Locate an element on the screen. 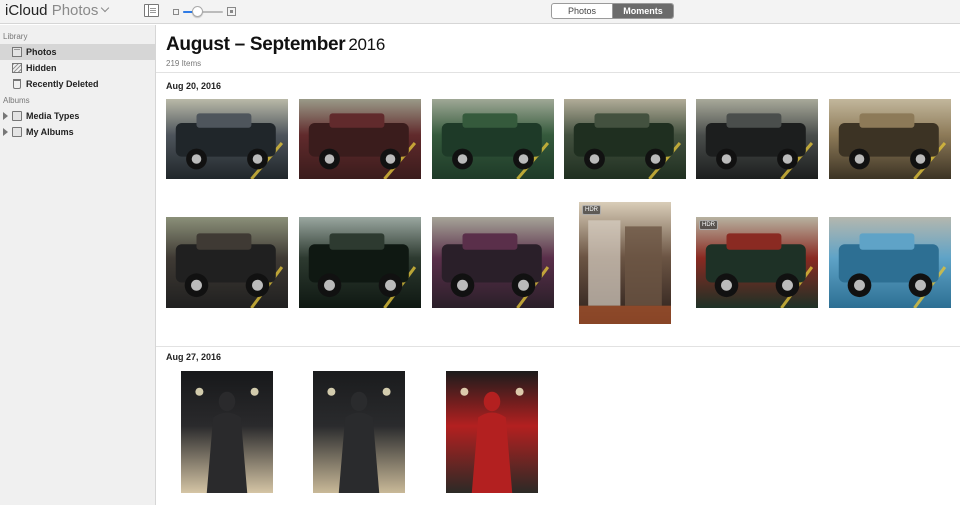 The height and width of the screenshot is (505, 960). sidebar-item-label: My Albums is located at coordinates (50, 132).